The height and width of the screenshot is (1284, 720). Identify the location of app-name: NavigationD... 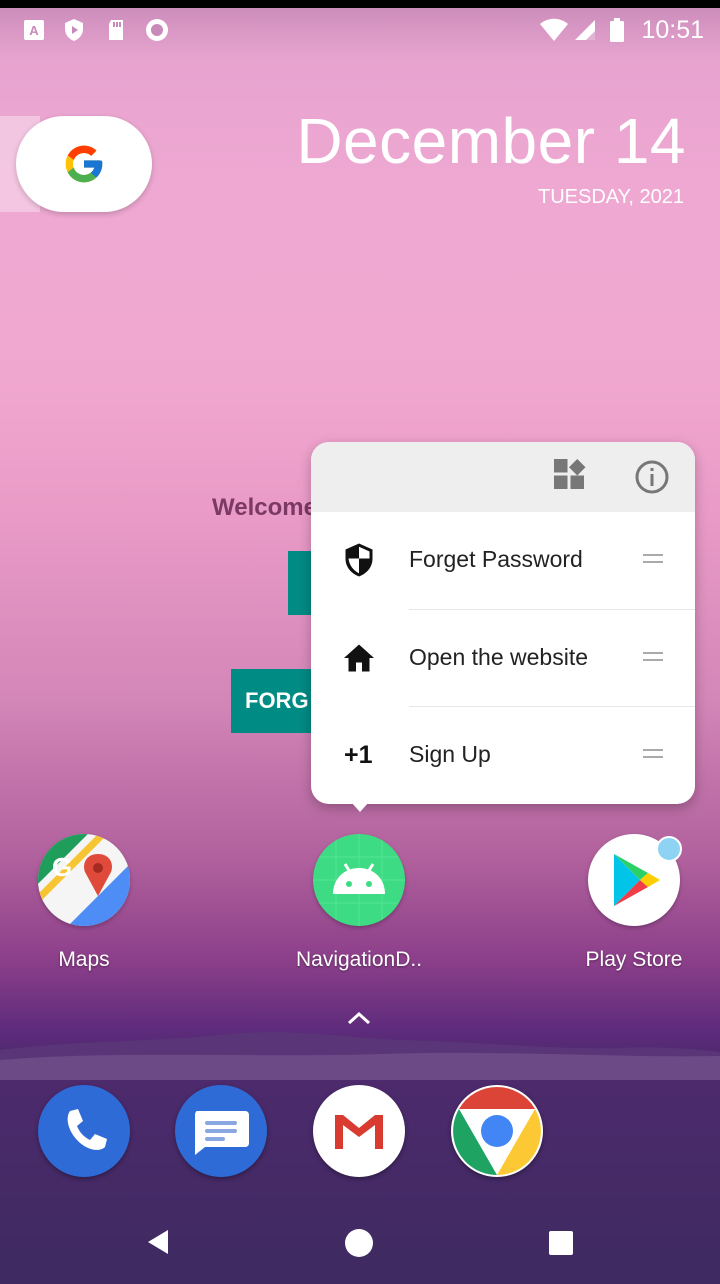
(359, 959).